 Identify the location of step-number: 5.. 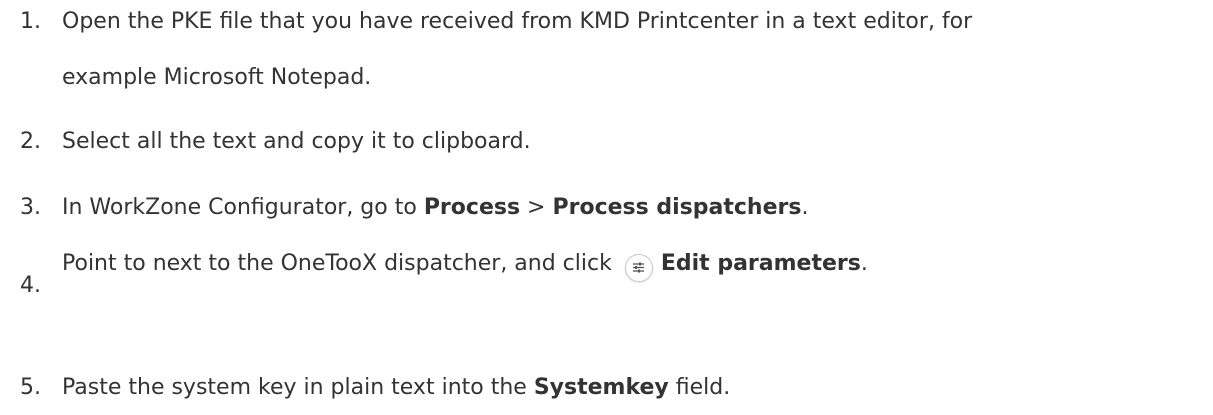
(30, 387).